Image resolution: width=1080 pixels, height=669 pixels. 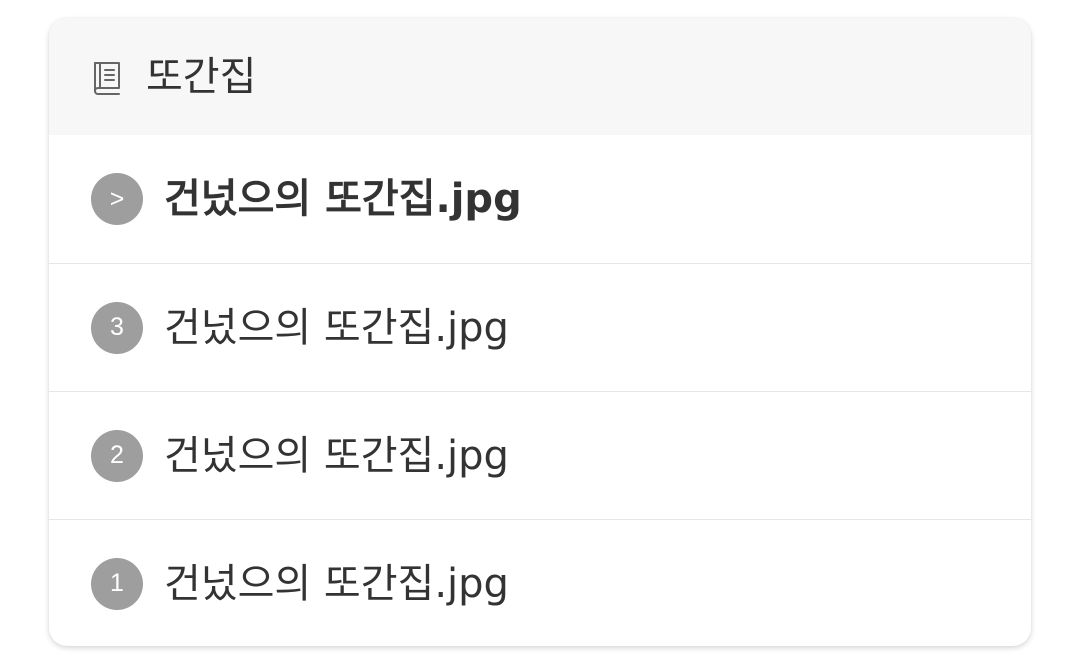 I want to click on series-title: 또간집, so click(x=201, y=76).